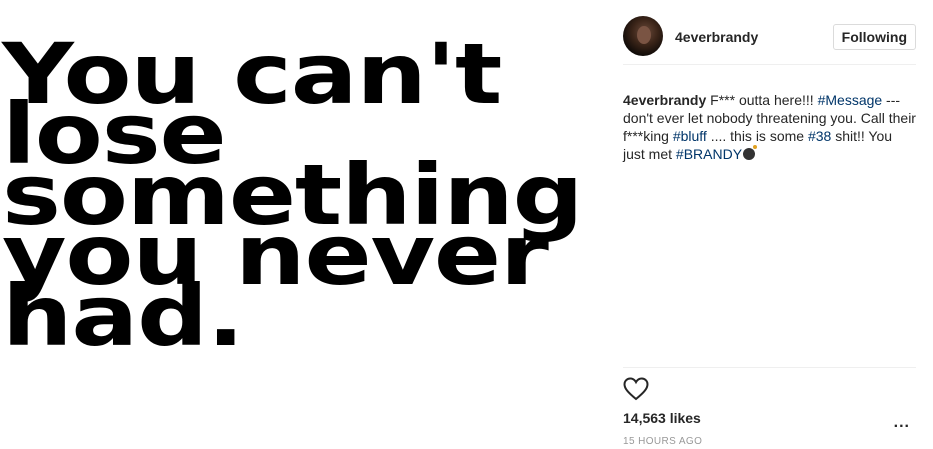 The width and height of the screenshot is (933, 449). Describe the element at coordinates (662, 418) in the screenshot. I see `likes-count: 14,563 likes` at that location.